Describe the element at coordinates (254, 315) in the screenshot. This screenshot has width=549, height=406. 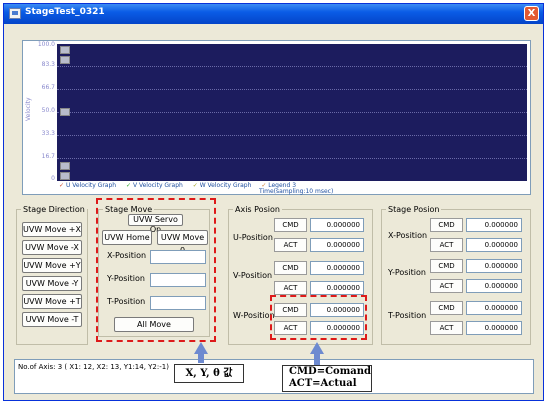
I see `w-position-label: W-Position` at that location.